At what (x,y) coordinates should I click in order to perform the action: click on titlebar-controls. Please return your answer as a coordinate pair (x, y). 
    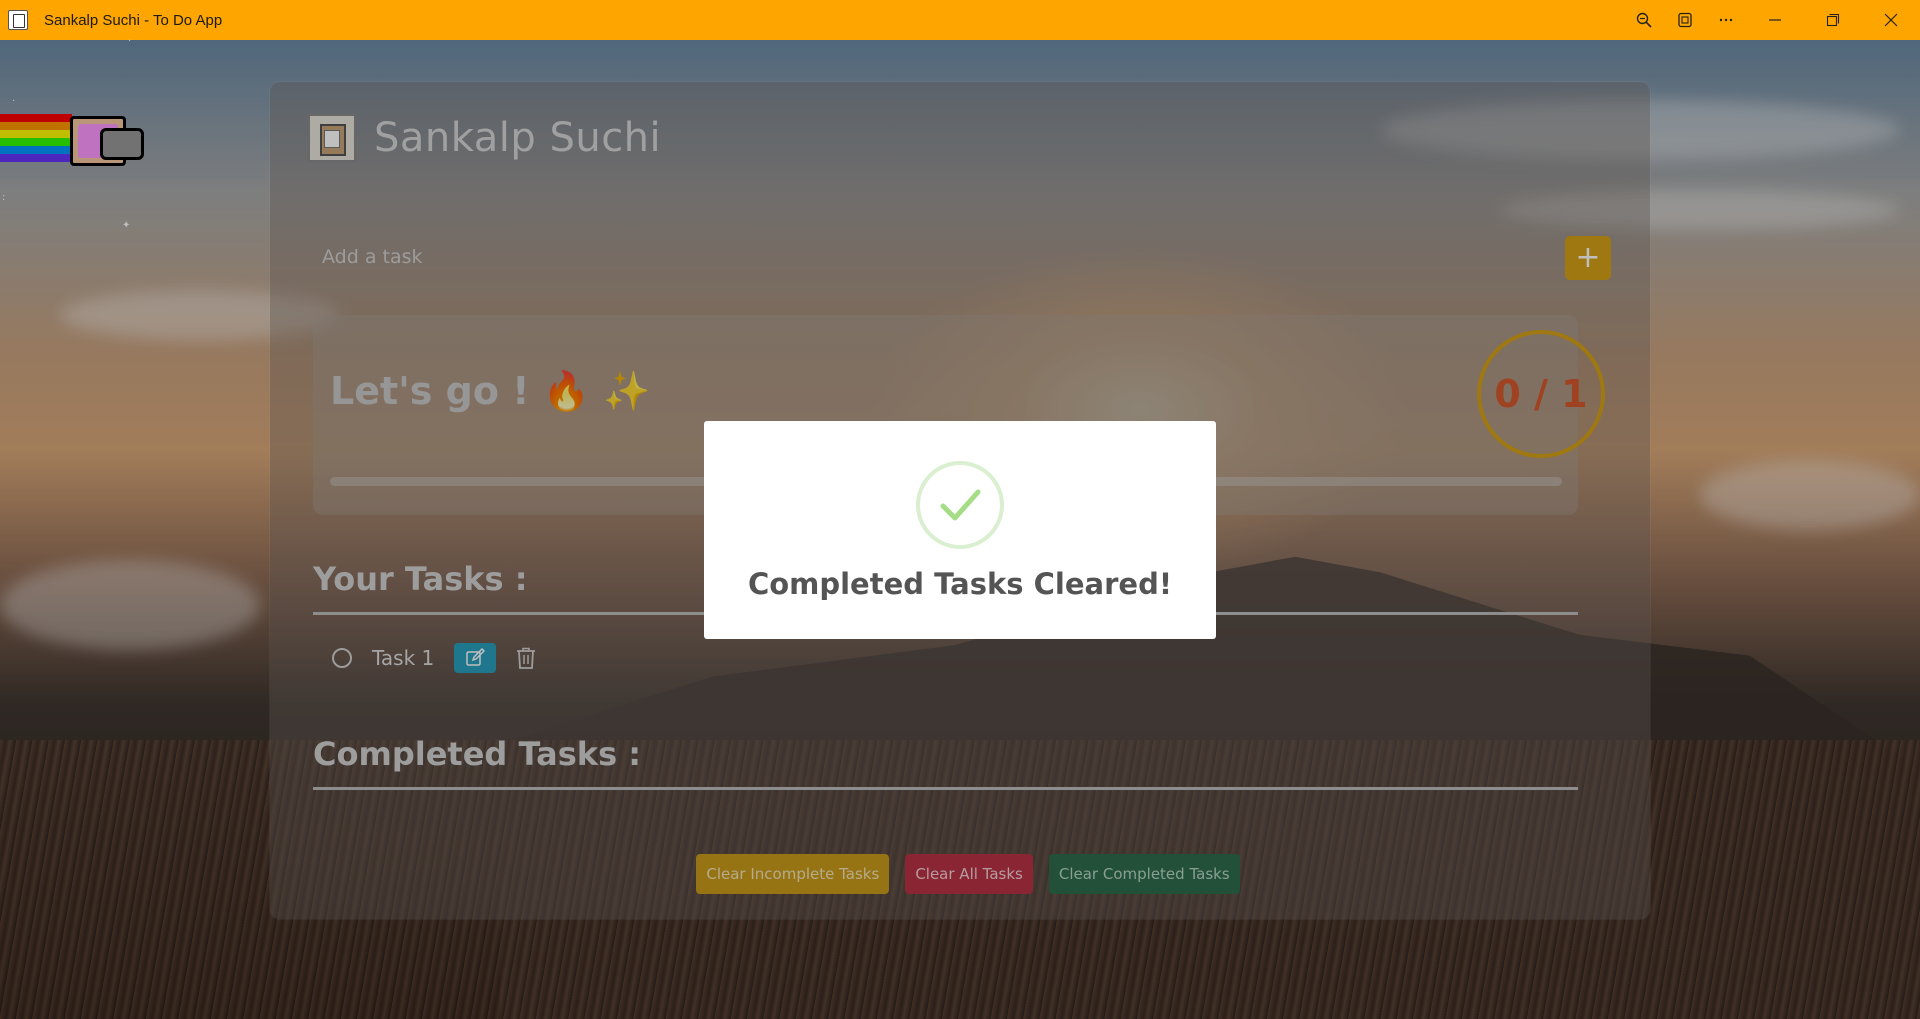
    Looking at the image, I should click on (1771, 20).